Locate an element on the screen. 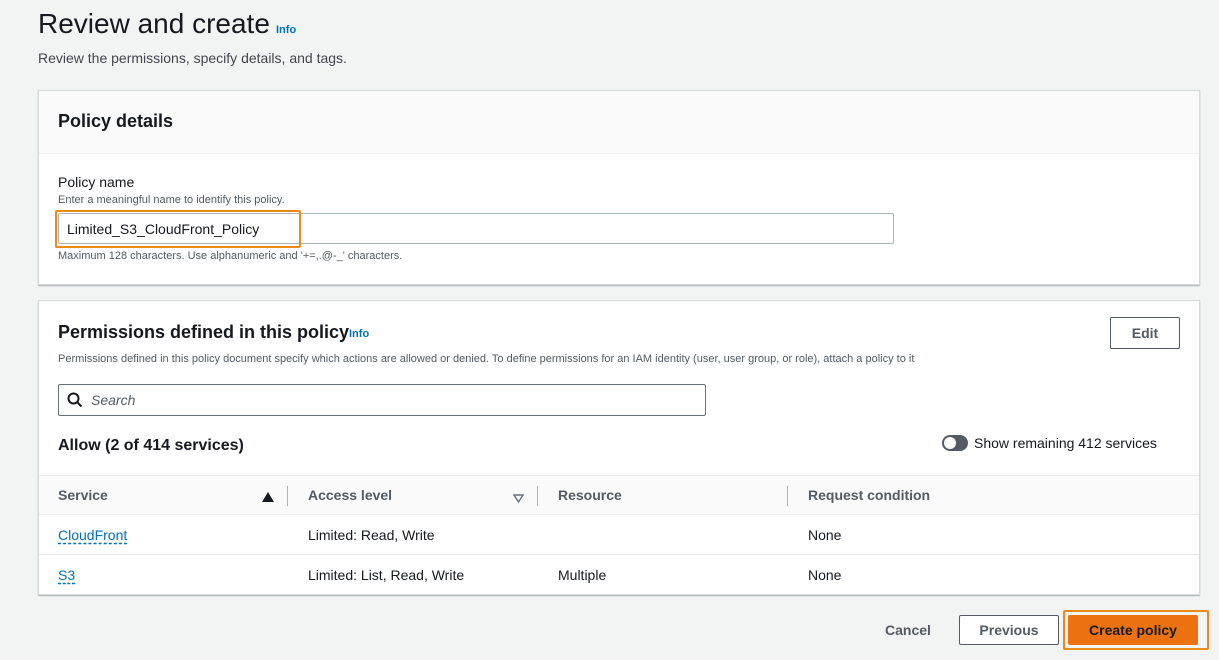  service-link-cloudfront: CloudFront is located at coordinates (92, 535).